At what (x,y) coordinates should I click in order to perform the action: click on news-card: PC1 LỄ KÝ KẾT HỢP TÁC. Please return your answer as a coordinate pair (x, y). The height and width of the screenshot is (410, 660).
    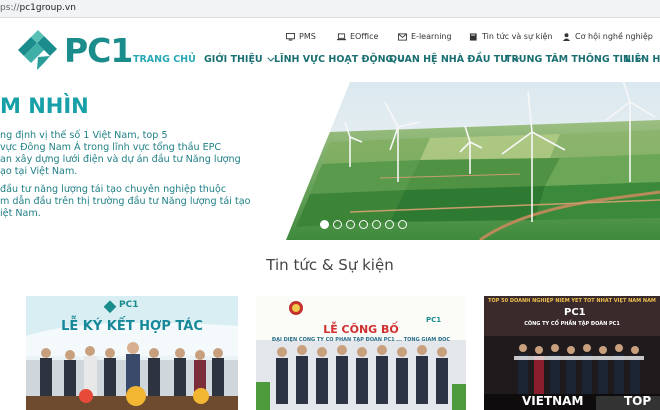
    Looking at the image, I should click on (132, 353).